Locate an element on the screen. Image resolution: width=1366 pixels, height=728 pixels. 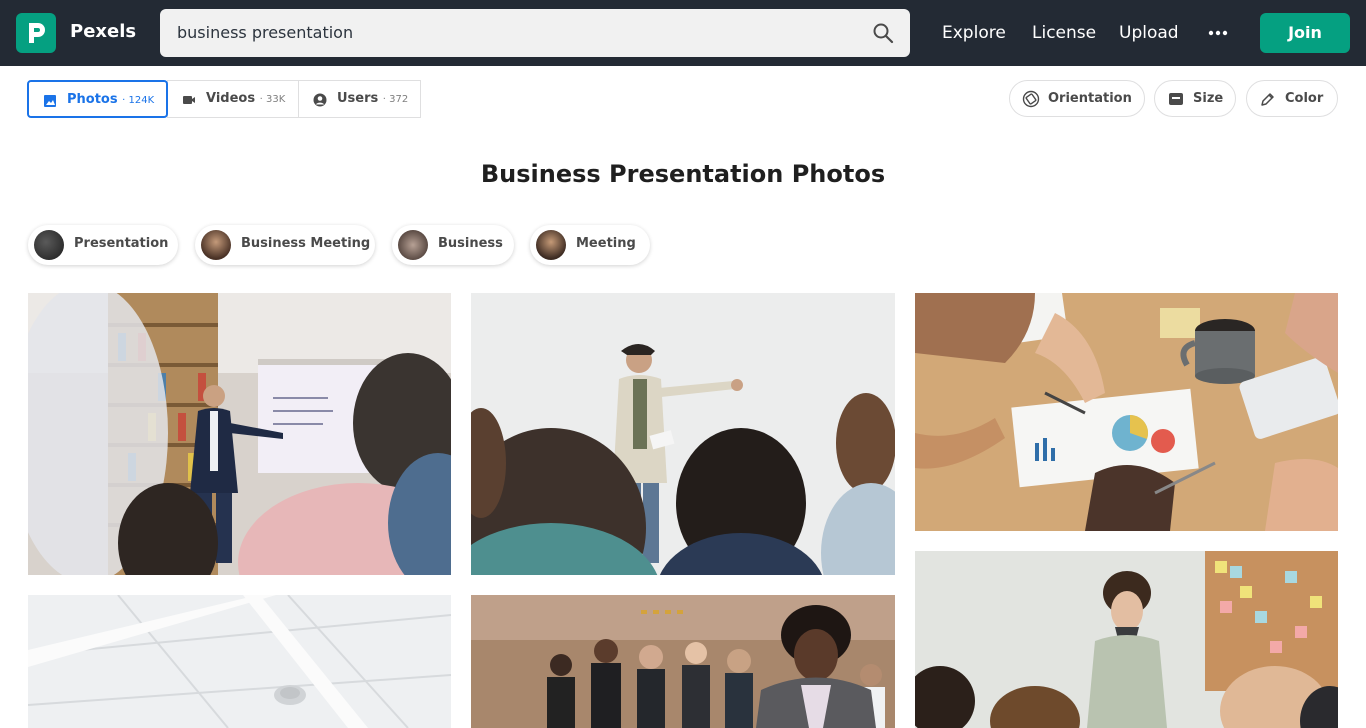
tab-users-count: · 372 is located at coordinates (395, 99).